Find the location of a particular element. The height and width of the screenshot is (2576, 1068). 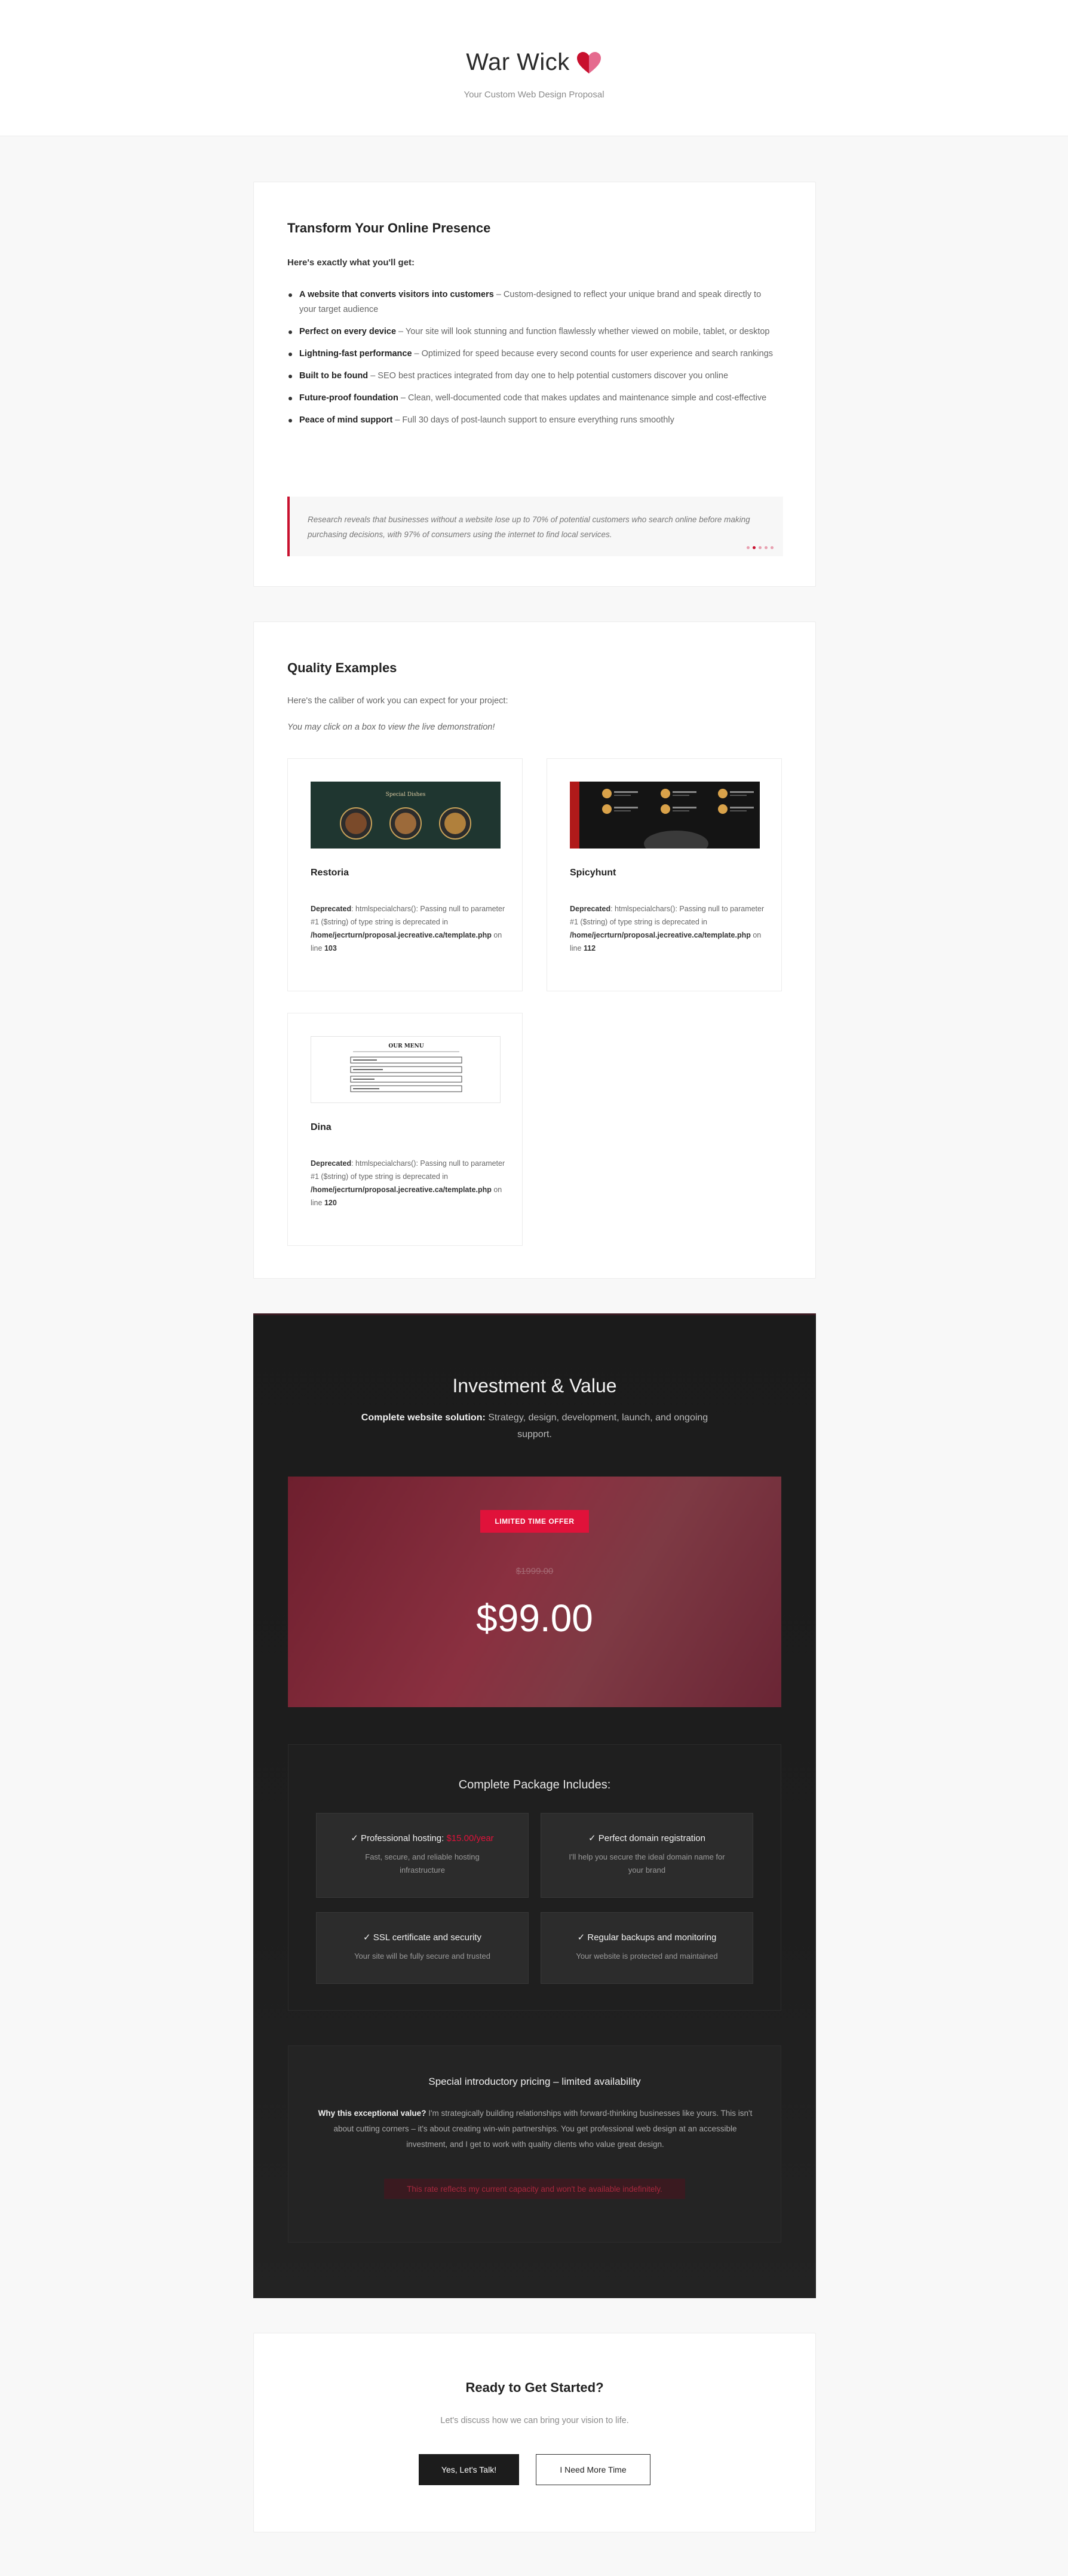

examples-title: Quality Examples is located at coordinates (342, 668).